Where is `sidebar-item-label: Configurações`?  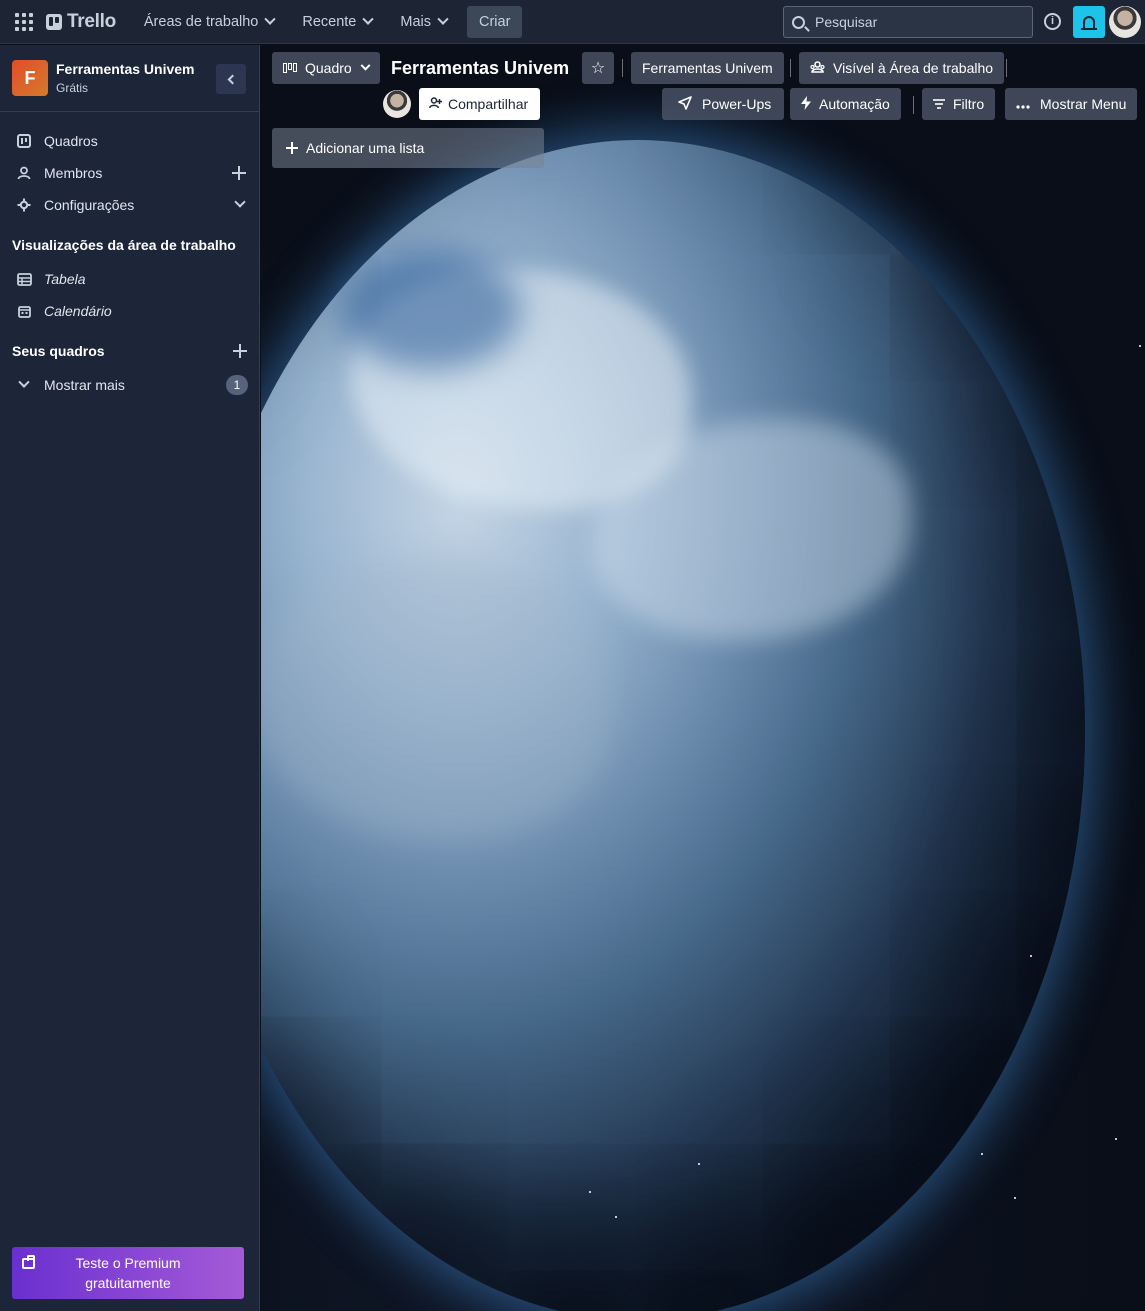
sidebar-item-label: Configurações is located at coordinates (89, 205).